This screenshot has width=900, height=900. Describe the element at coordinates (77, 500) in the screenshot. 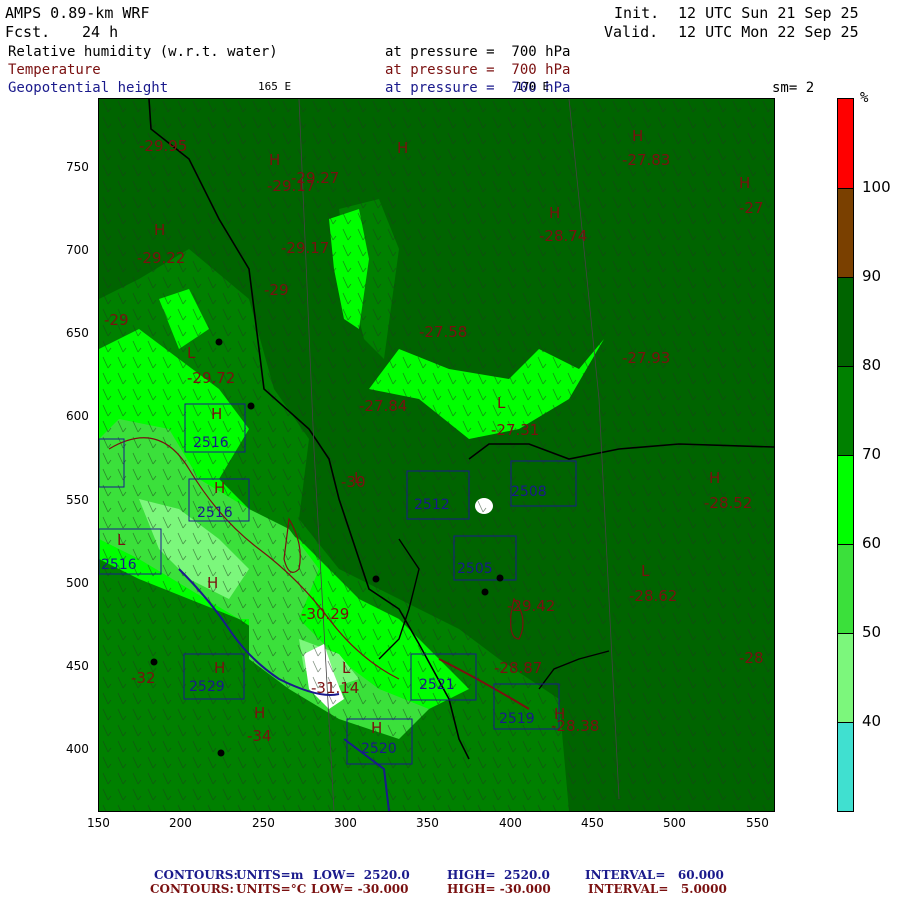

I see `y-tick-label: 550` at that location.